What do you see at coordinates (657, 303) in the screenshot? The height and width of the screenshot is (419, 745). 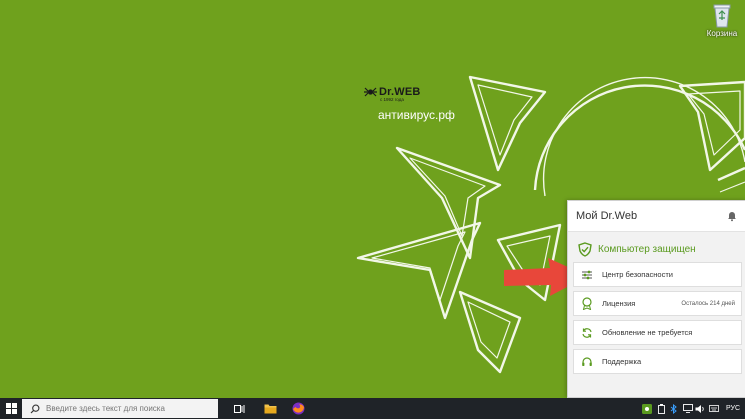 I see `license-button: Лицензия Осталось 214 дней` at bounding box center [657, 303].